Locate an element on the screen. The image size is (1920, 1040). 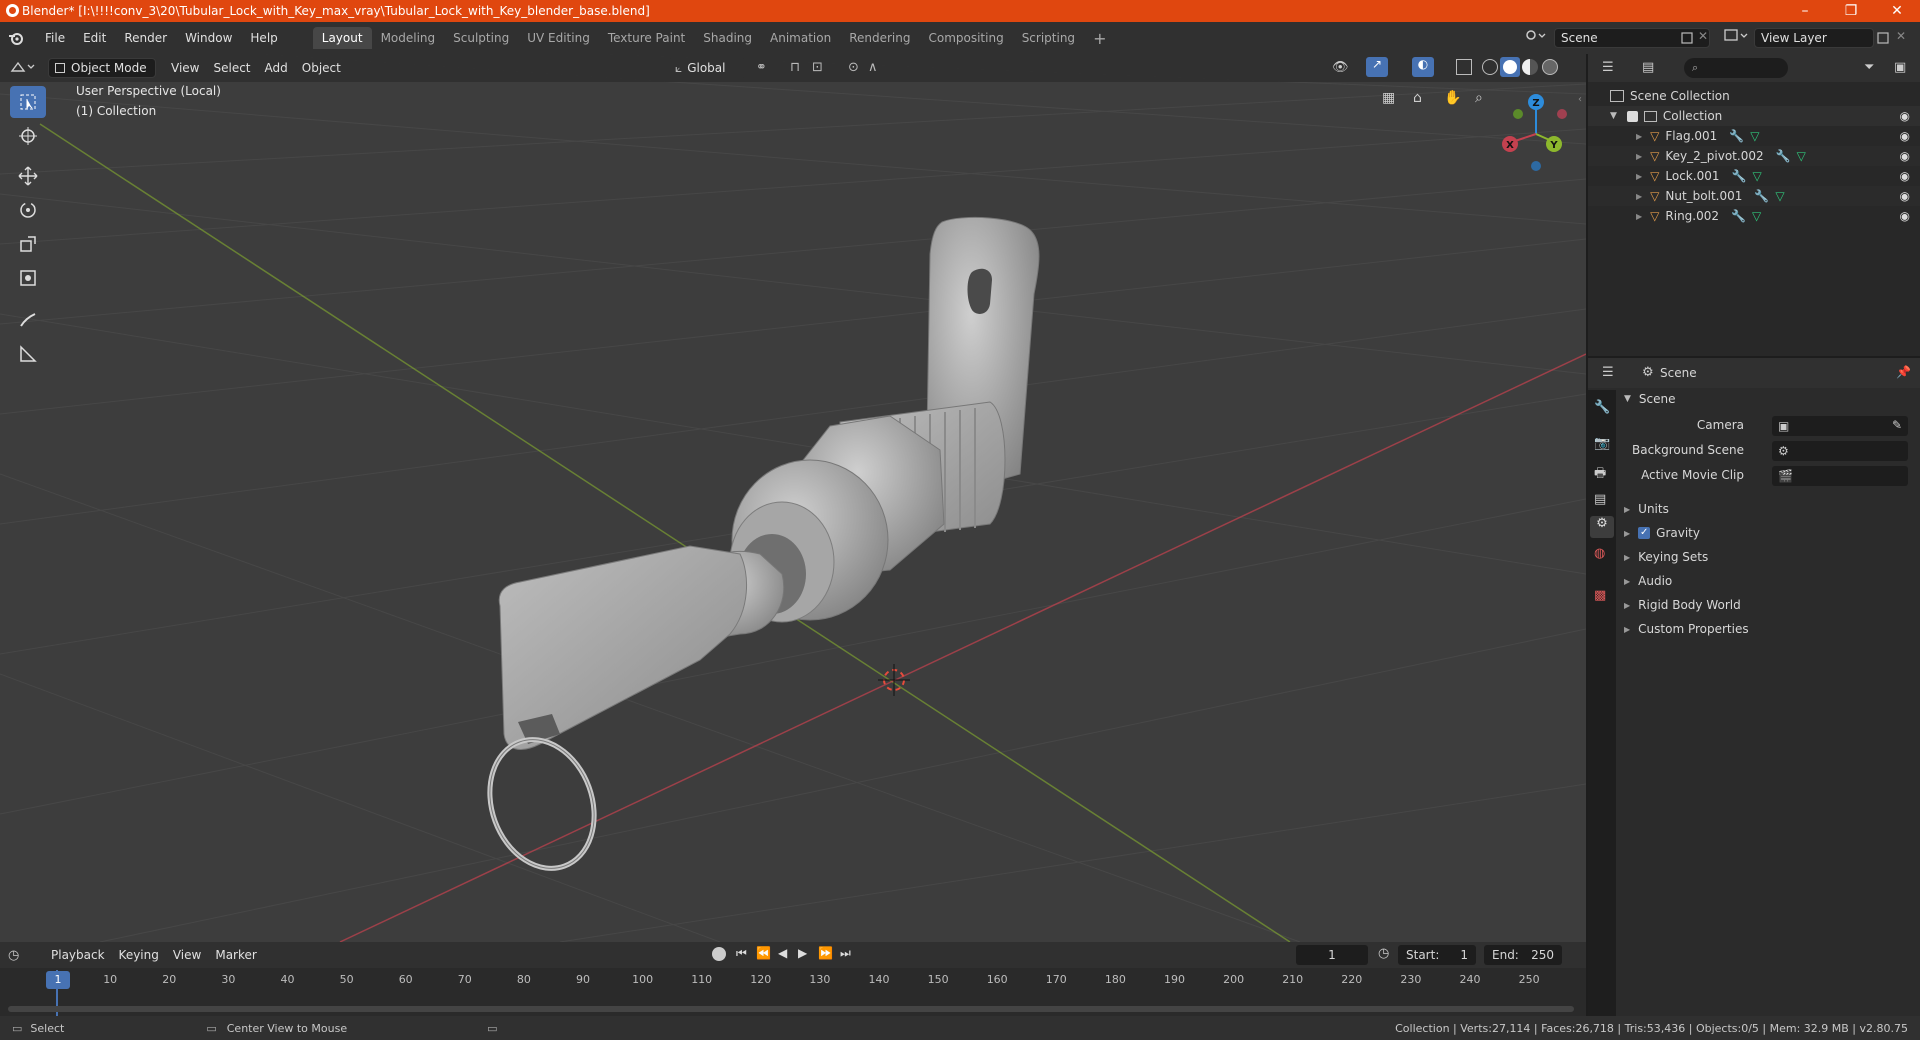
camera-view-icon: ⌂ is located at coordinates (1417, 98).